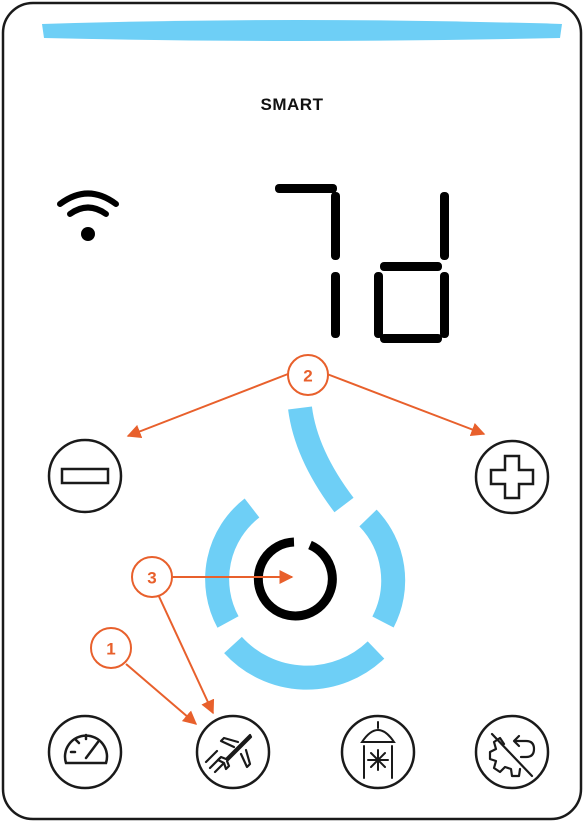  I want to click on digit-1-seg-a, so click(306, 188).